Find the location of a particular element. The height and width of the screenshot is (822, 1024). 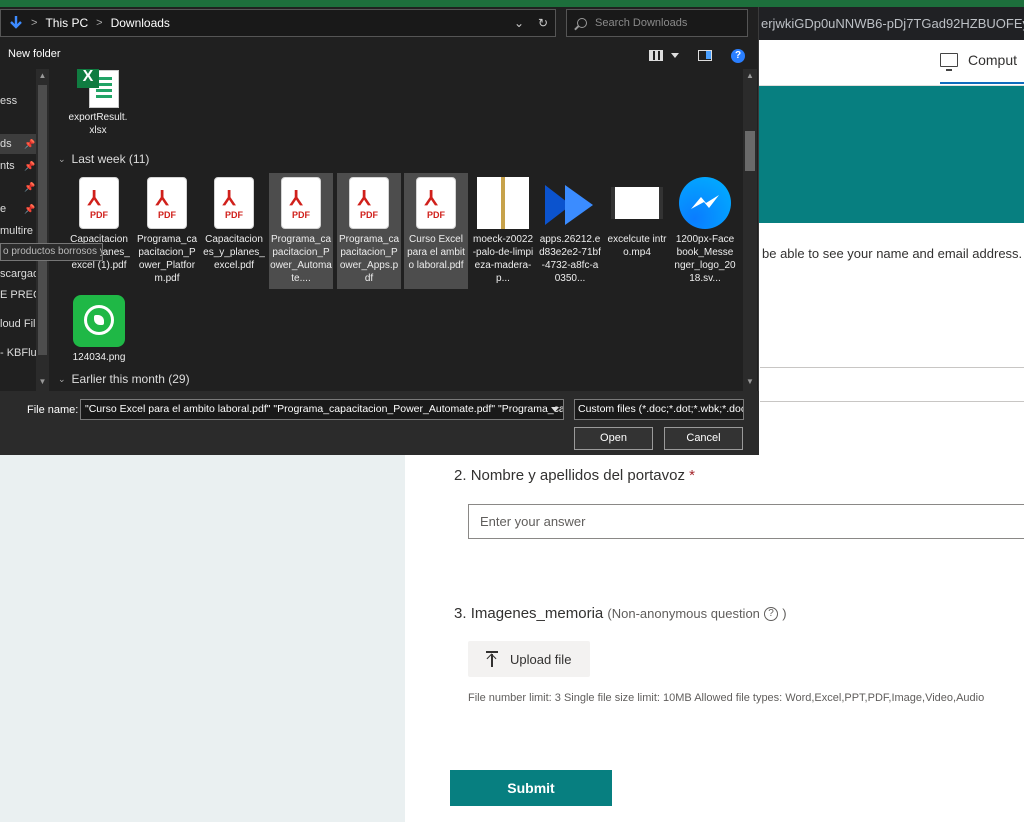

computer-view-tab: Comput is located at coordinates (979, 61).